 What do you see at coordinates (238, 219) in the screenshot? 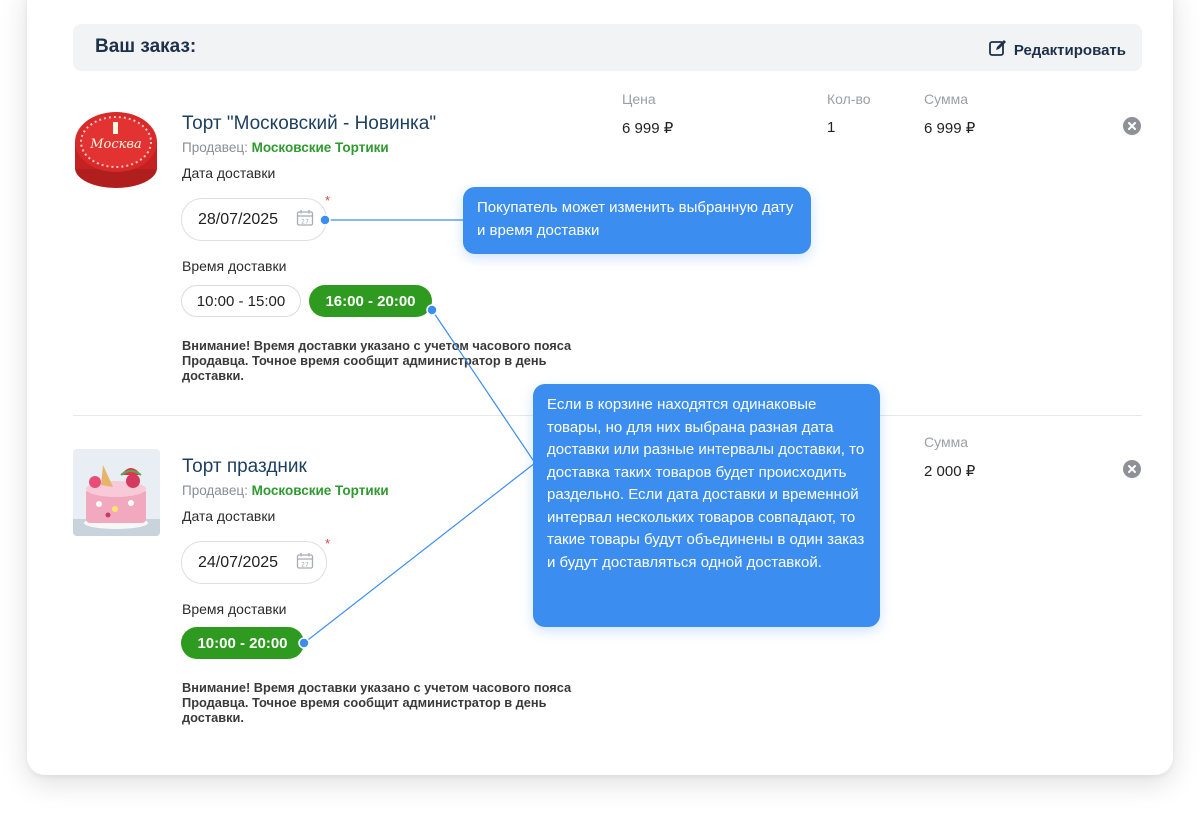
I see `delivery-date-value: 28/07/2025` at bounding box center [238, 219].